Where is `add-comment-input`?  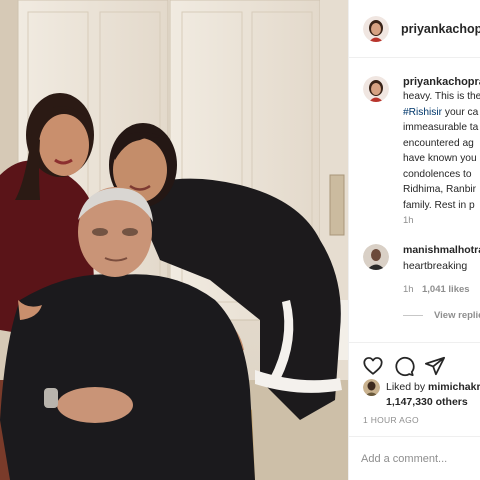 add-comment-input is located at coordinates (419, 459).